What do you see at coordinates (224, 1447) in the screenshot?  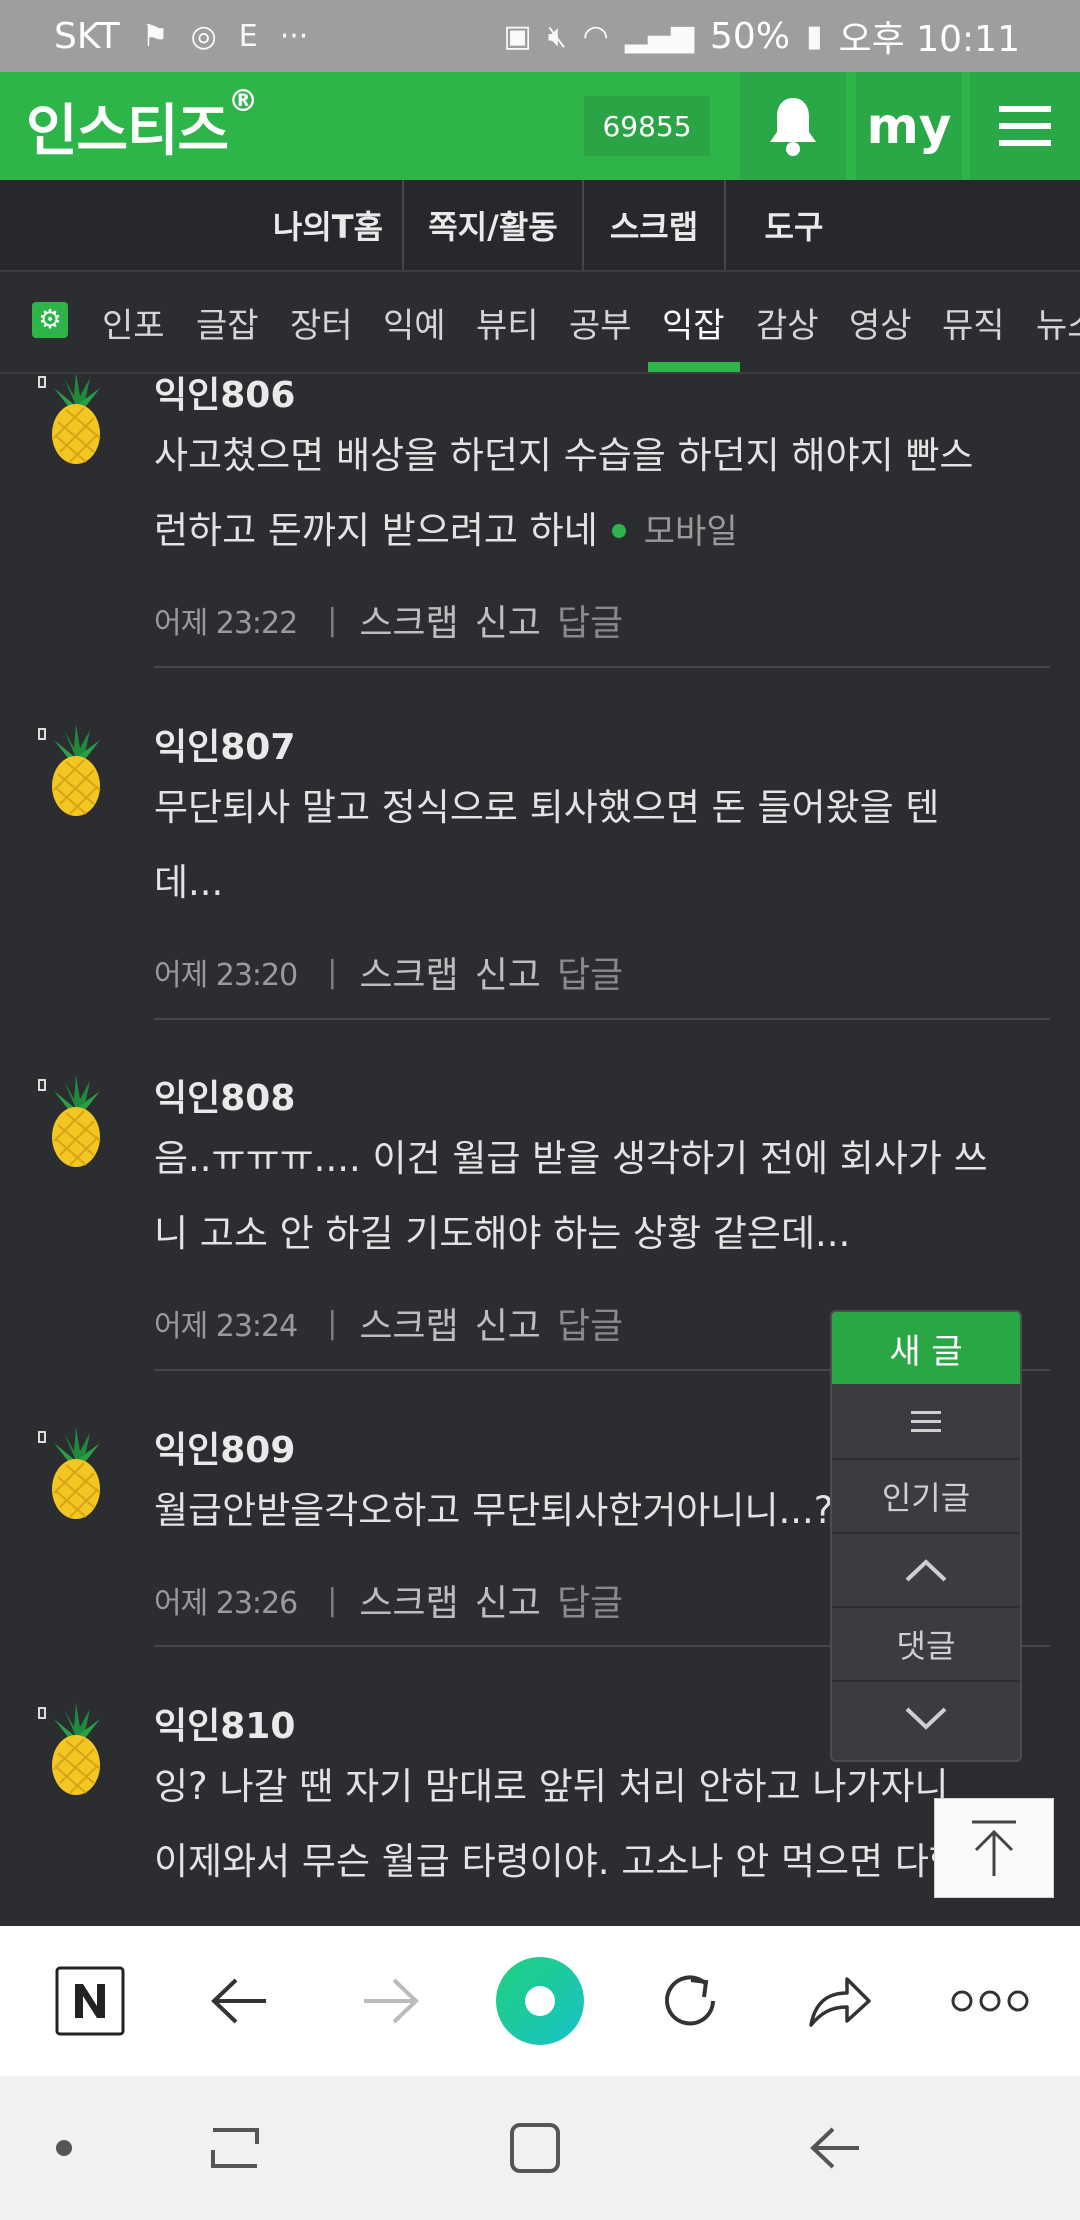 I see `comment-author: 익인809` at bounding box center [224, 1447].